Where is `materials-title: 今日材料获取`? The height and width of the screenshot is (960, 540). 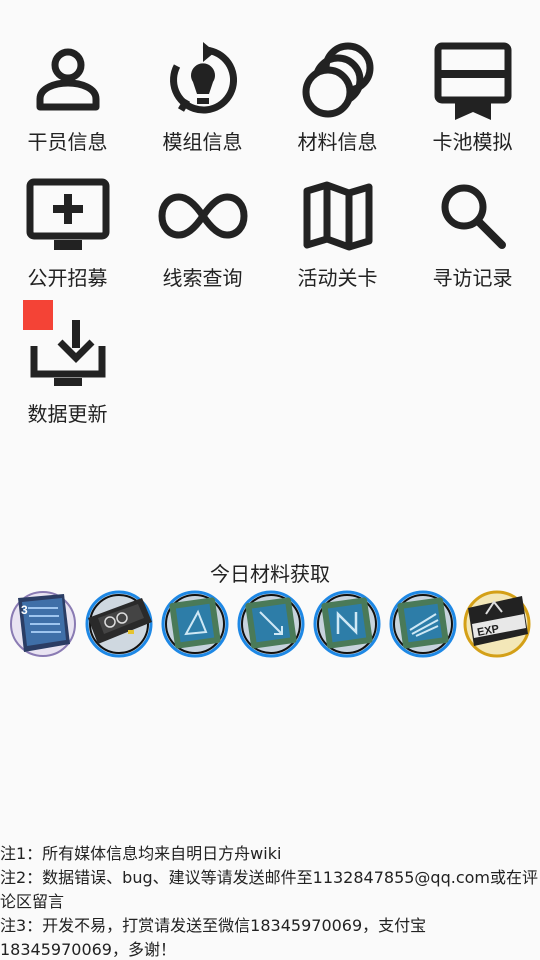 materials-title: 今日材料获取 is located at coordinates (270, 574).